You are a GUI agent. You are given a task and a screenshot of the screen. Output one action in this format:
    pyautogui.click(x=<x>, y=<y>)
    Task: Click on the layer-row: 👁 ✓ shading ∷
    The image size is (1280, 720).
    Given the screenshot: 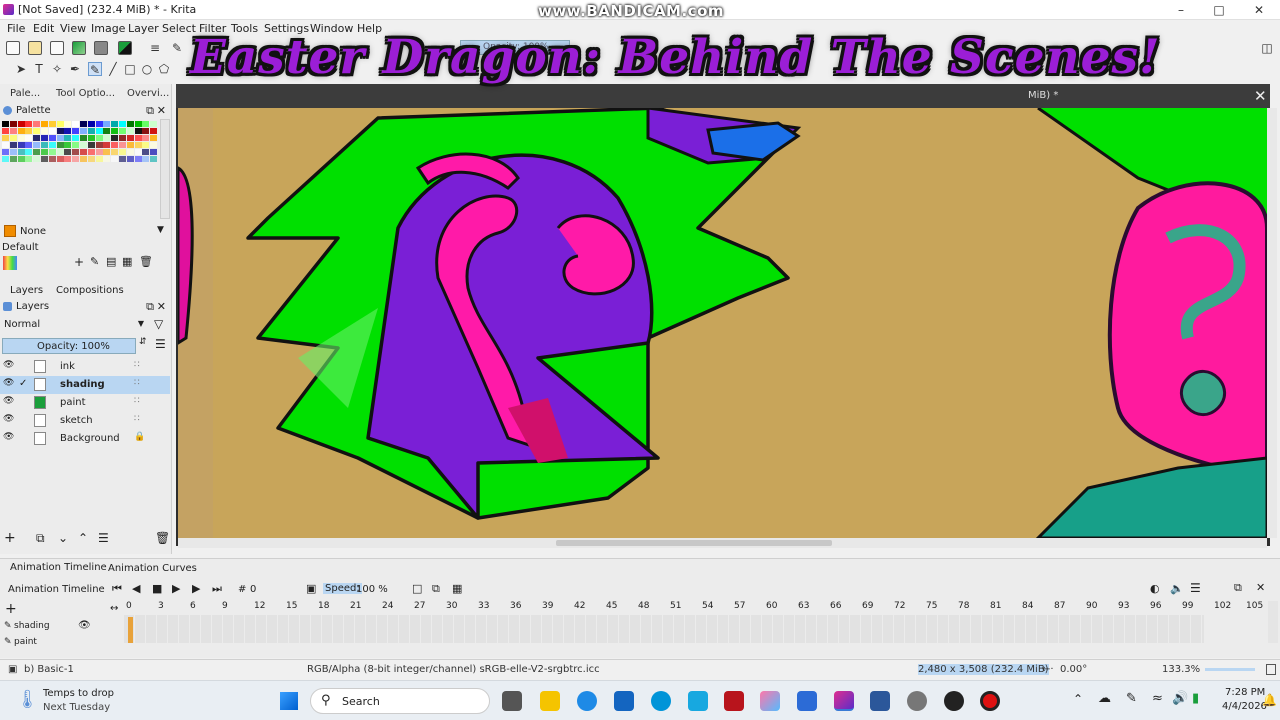 What is the action you would take?
    pyautogui.click(x=85, y=385)
    